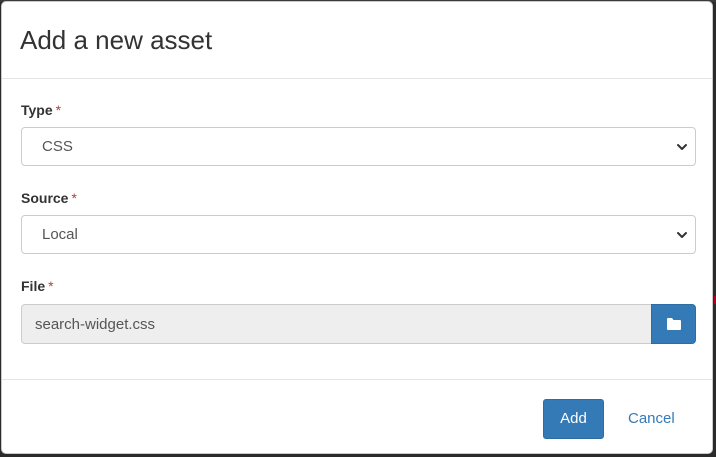  Describe the element at coordinates (95, 324) in the screenshot. I see `file-path-value: search-widget.css` at that location.